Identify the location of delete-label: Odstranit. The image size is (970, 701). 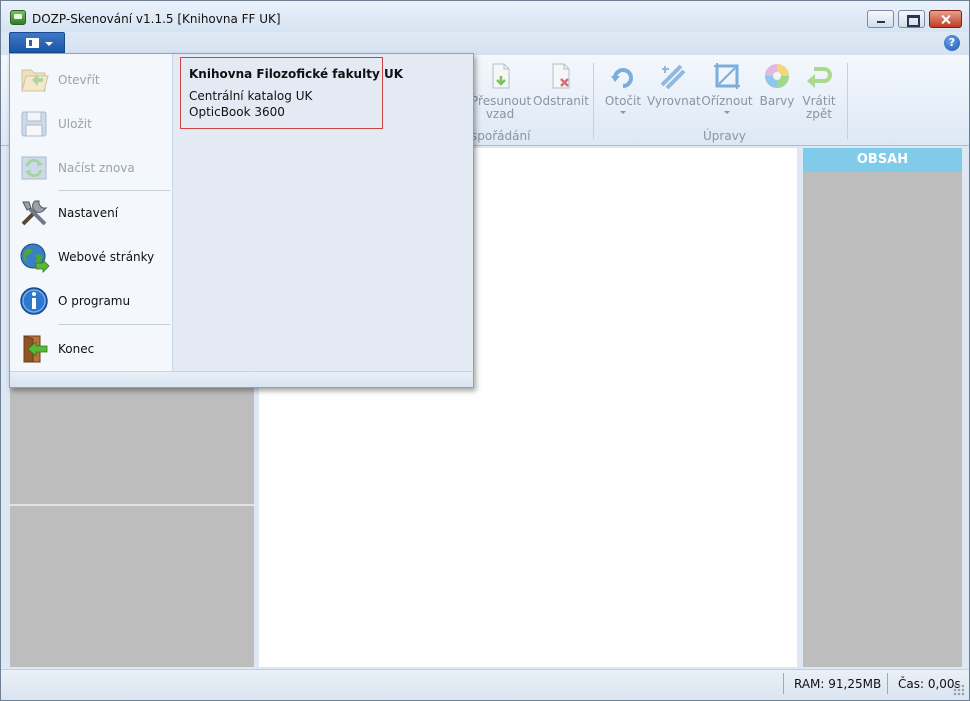
(561, 101).